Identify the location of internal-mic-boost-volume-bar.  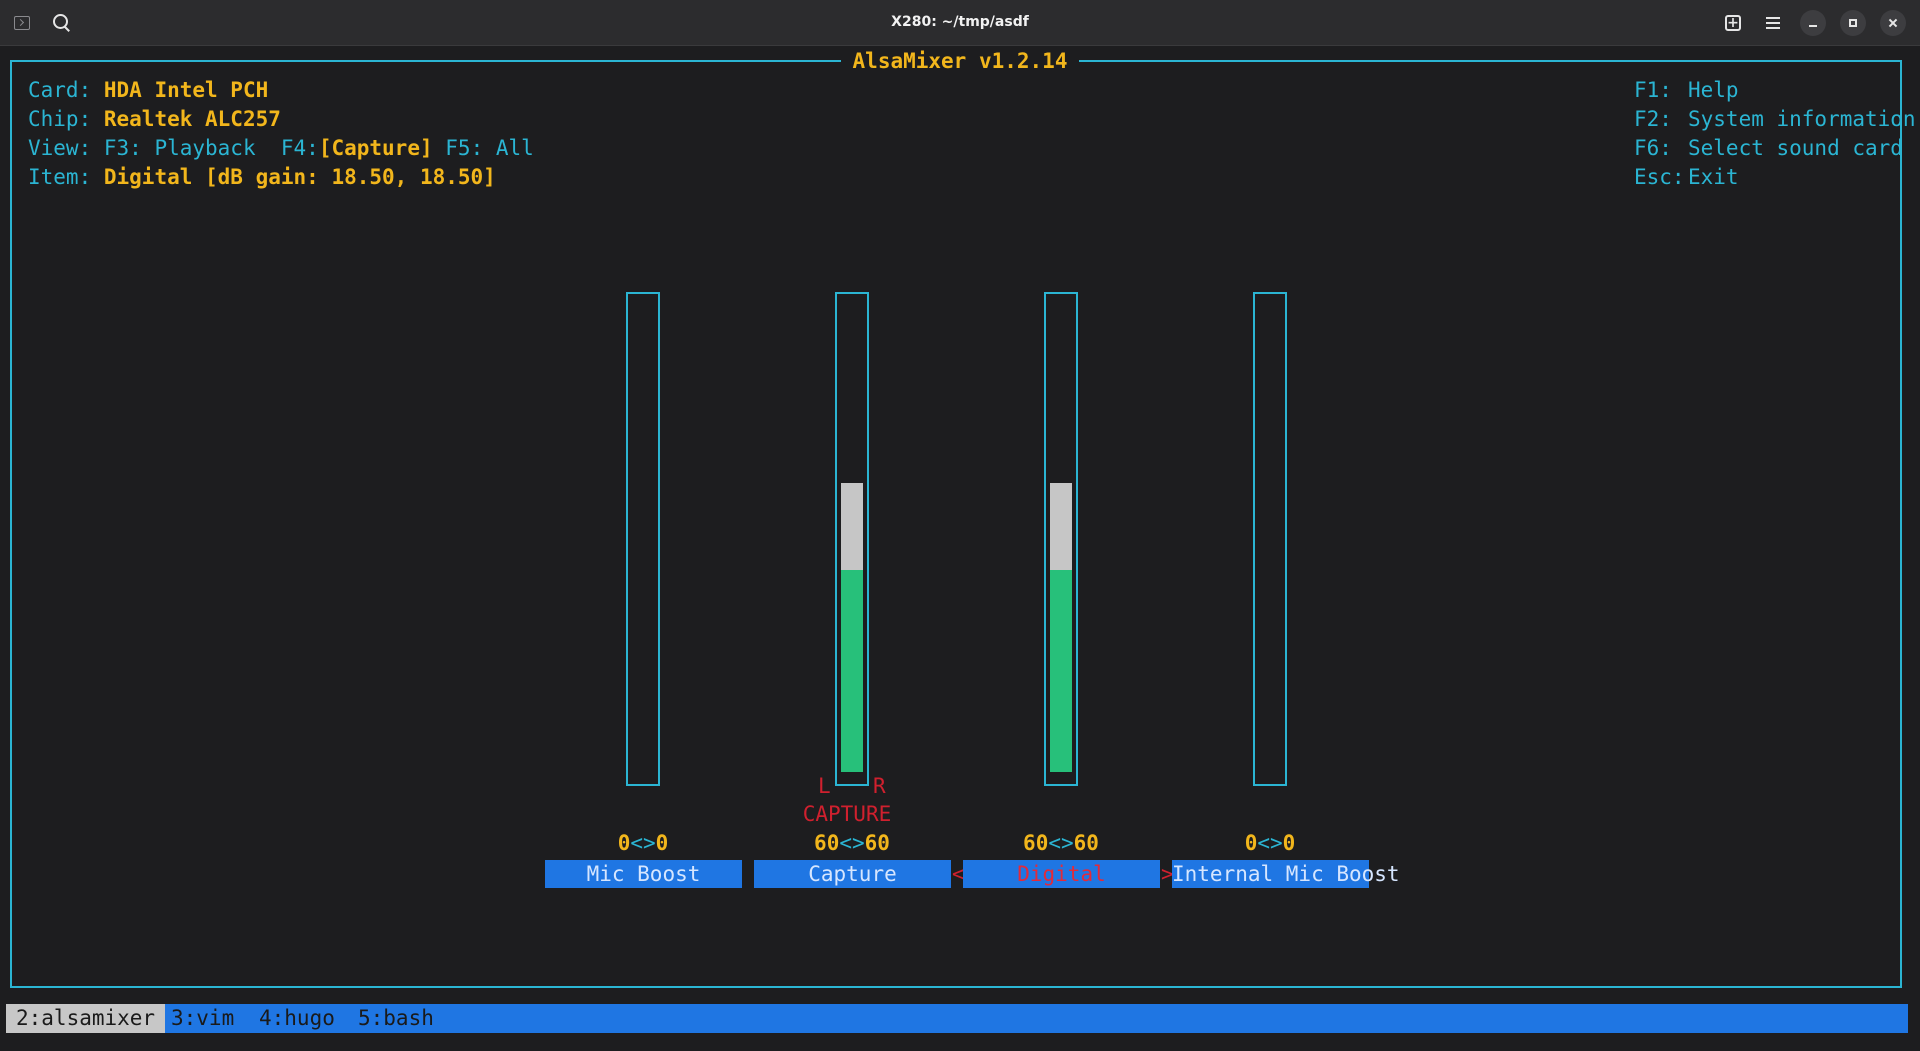
(1270, 539).